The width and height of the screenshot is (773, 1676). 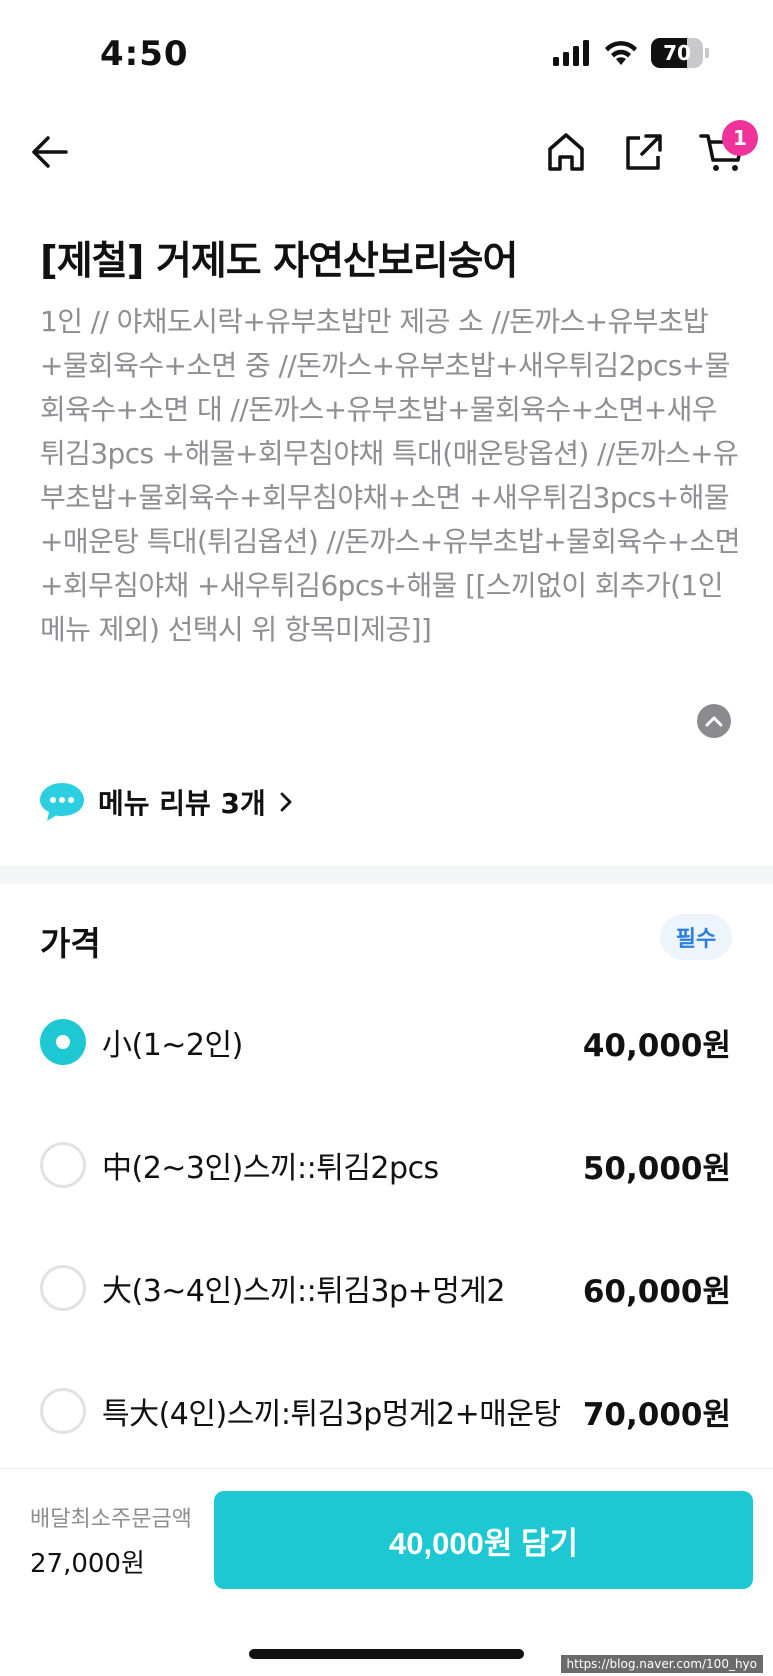 I want to click on add-to-cart-button: 40,000원 담기, so click(x=483, y=1540).